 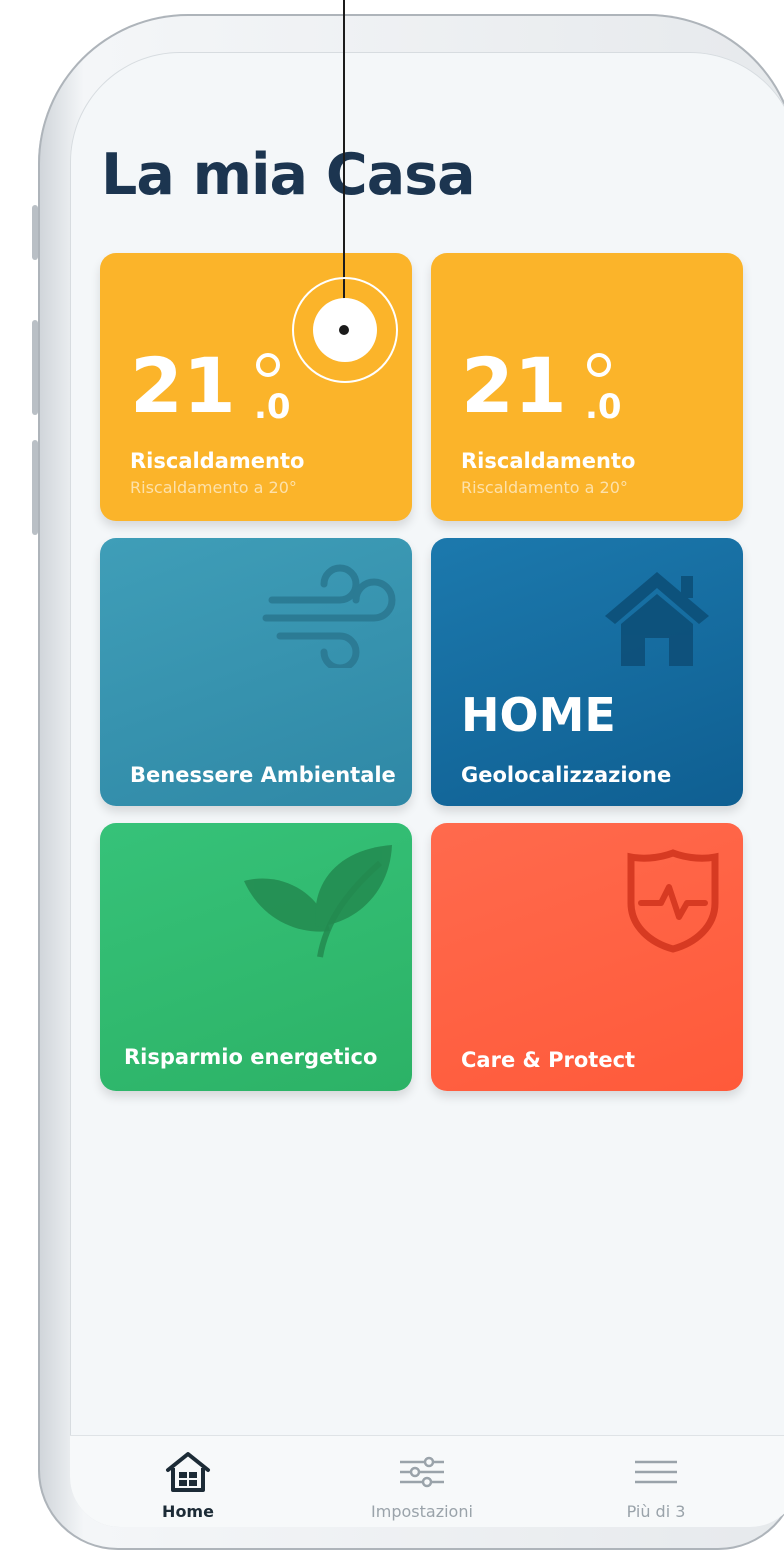 I want to click on tile-title: Benessere Ambientale, so click(x=263, y=775).